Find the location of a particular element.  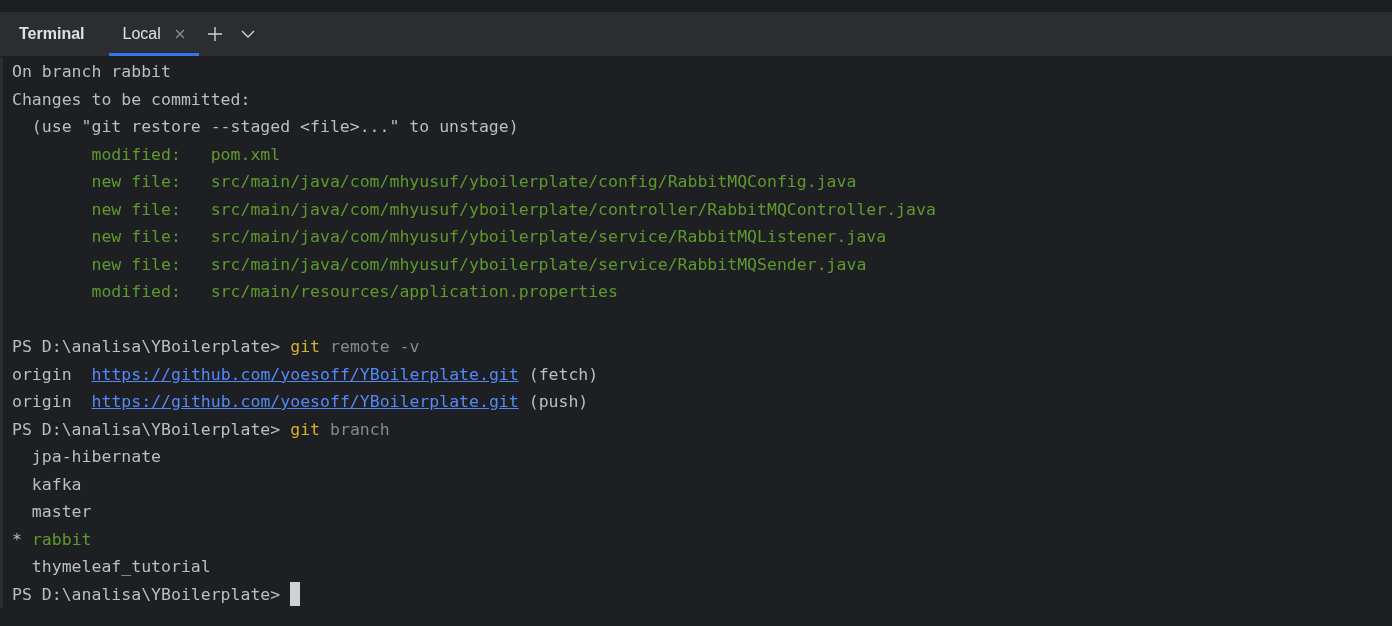

output-text: * is located at coordinates (17, 539).